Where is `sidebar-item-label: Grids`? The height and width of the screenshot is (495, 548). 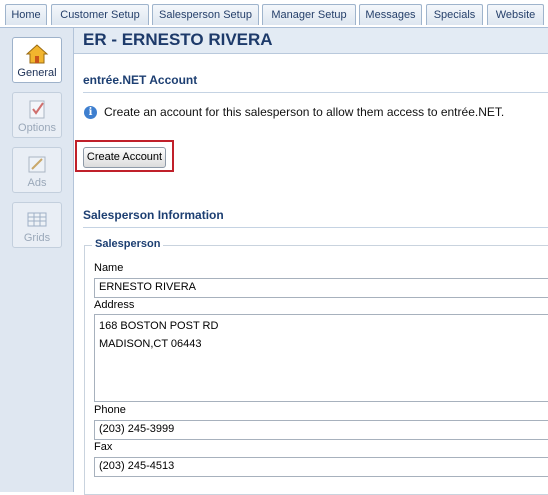 sidebar-item-label: Grids is located at coordinates (37, 238).